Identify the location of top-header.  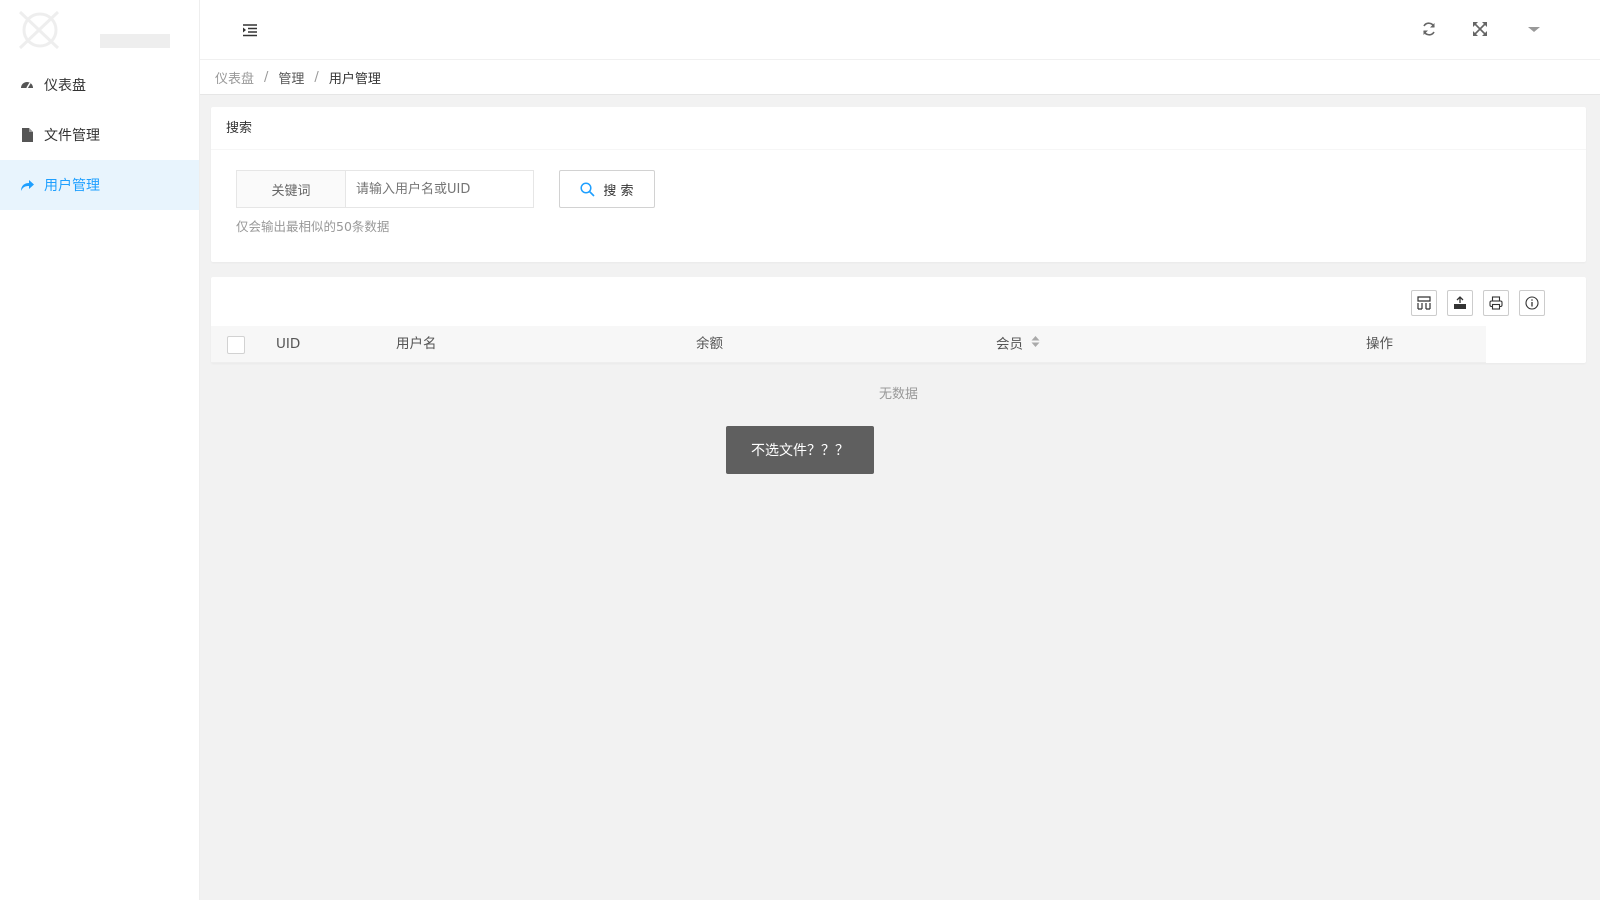
(900, 30).